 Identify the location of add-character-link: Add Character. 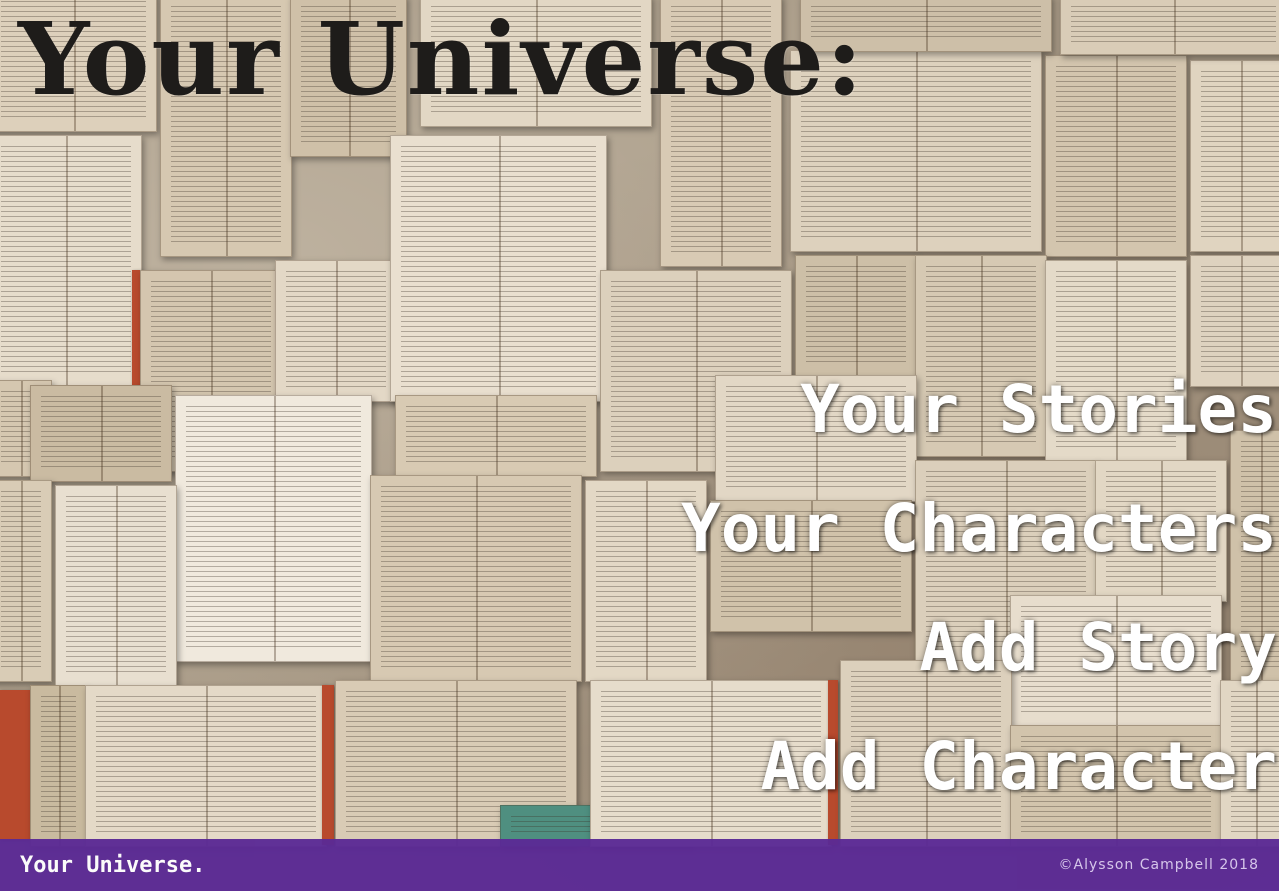
(1018, 766).